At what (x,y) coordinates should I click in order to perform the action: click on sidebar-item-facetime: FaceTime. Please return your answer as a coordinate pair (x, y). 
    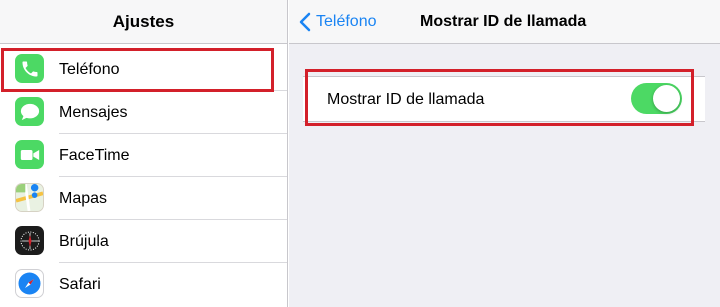
    Looking at the image, I should click on (143, 155).